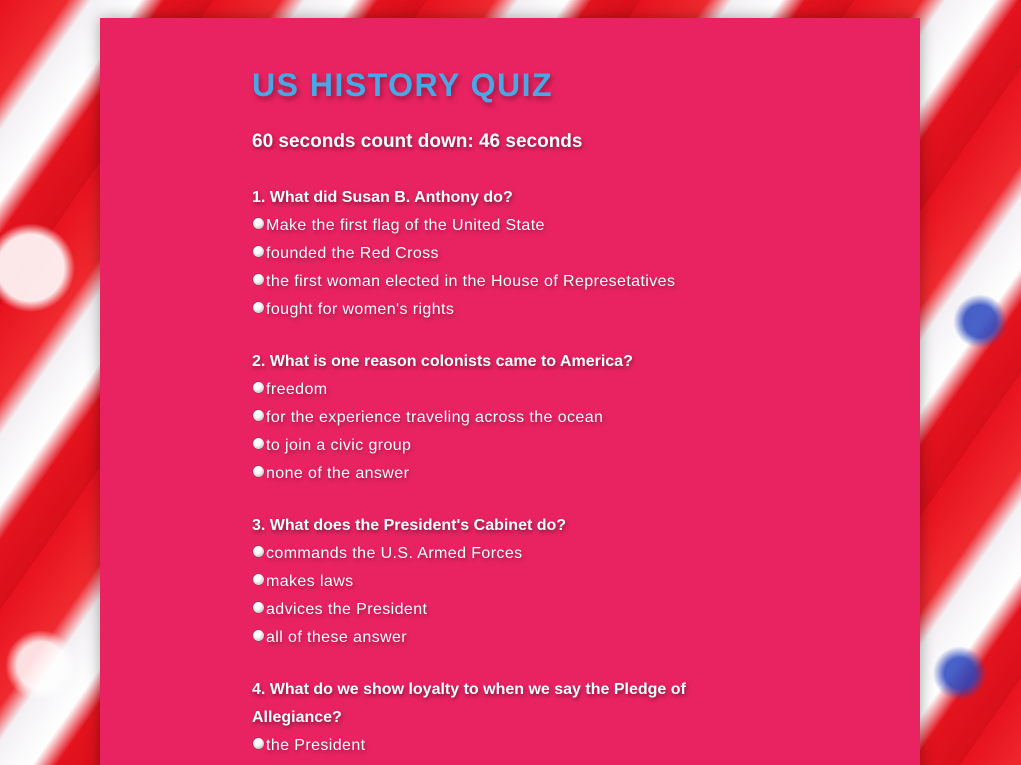  I want to click on answer-label: all of these answer, so click(337, 637).